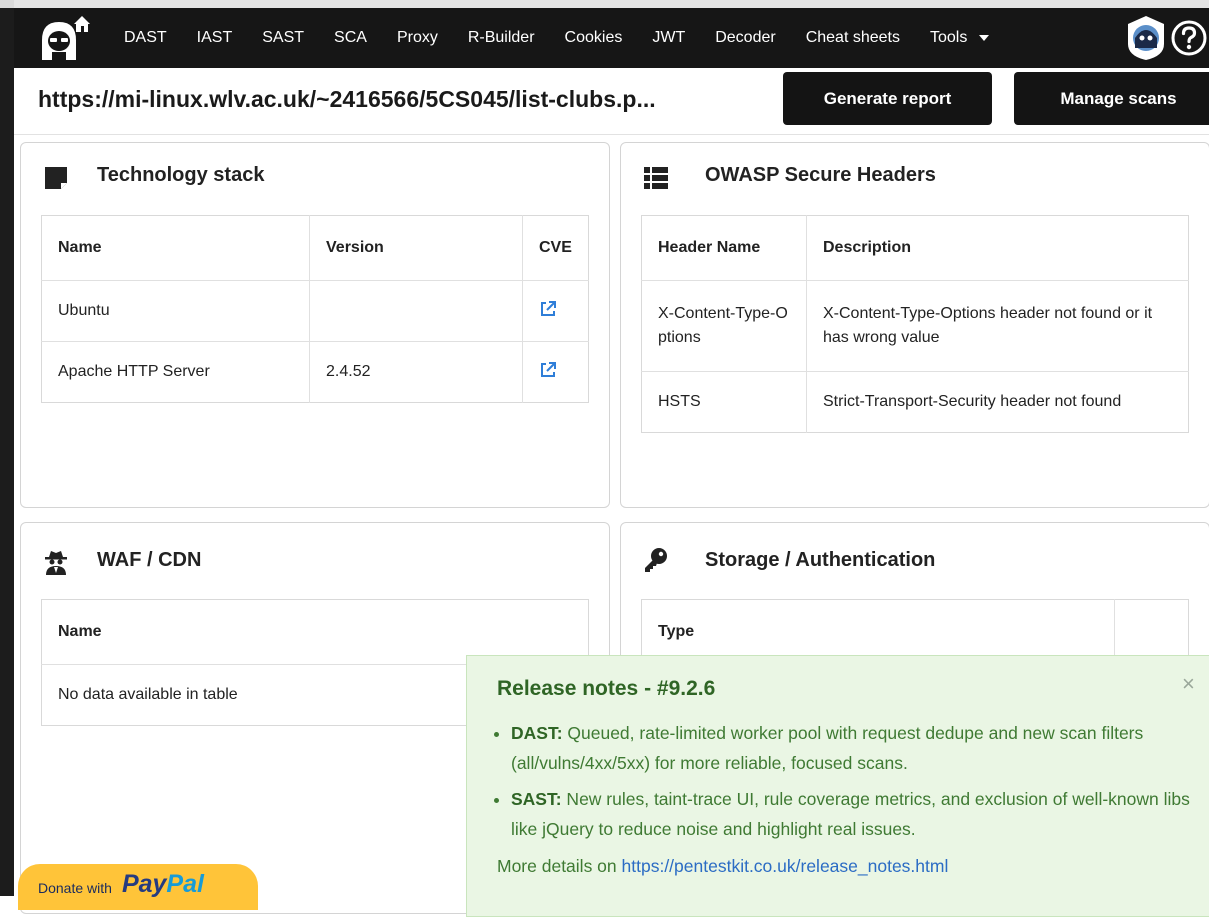  What do you see at coordinates (656, 560) in the screenshot?
I see `key-icon` at bounding box center [656, 560].